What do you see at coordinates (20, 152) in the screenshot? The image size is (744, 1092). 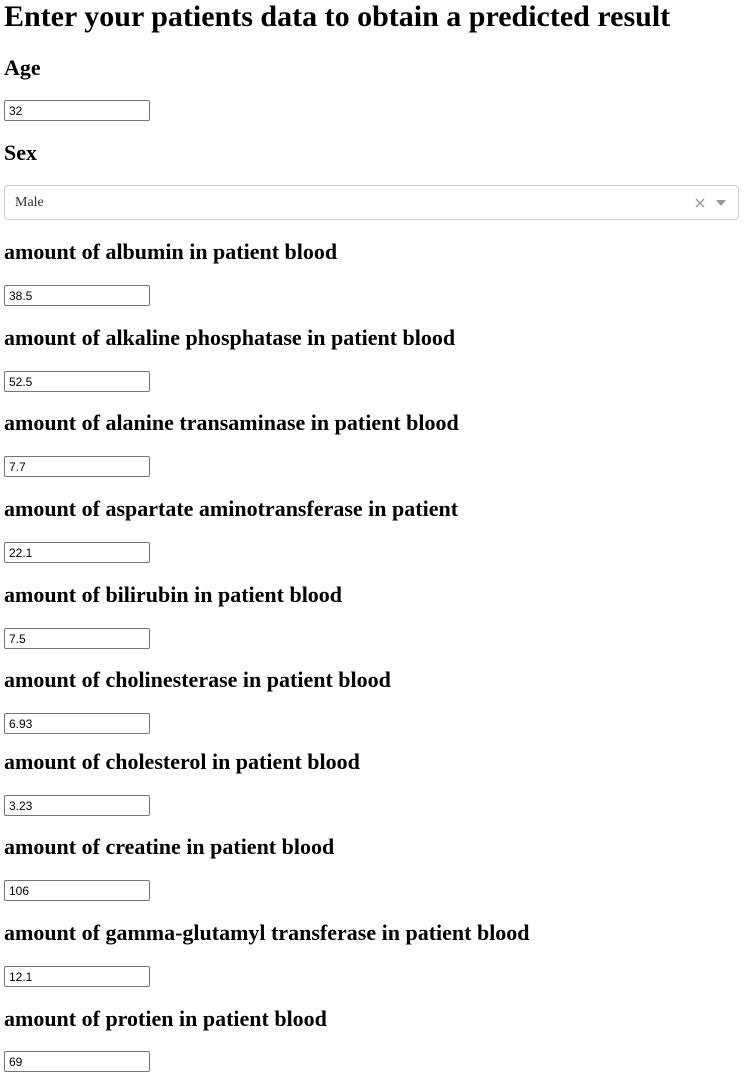 I see `sex-label: Sex` at bounding box center [20, 152].